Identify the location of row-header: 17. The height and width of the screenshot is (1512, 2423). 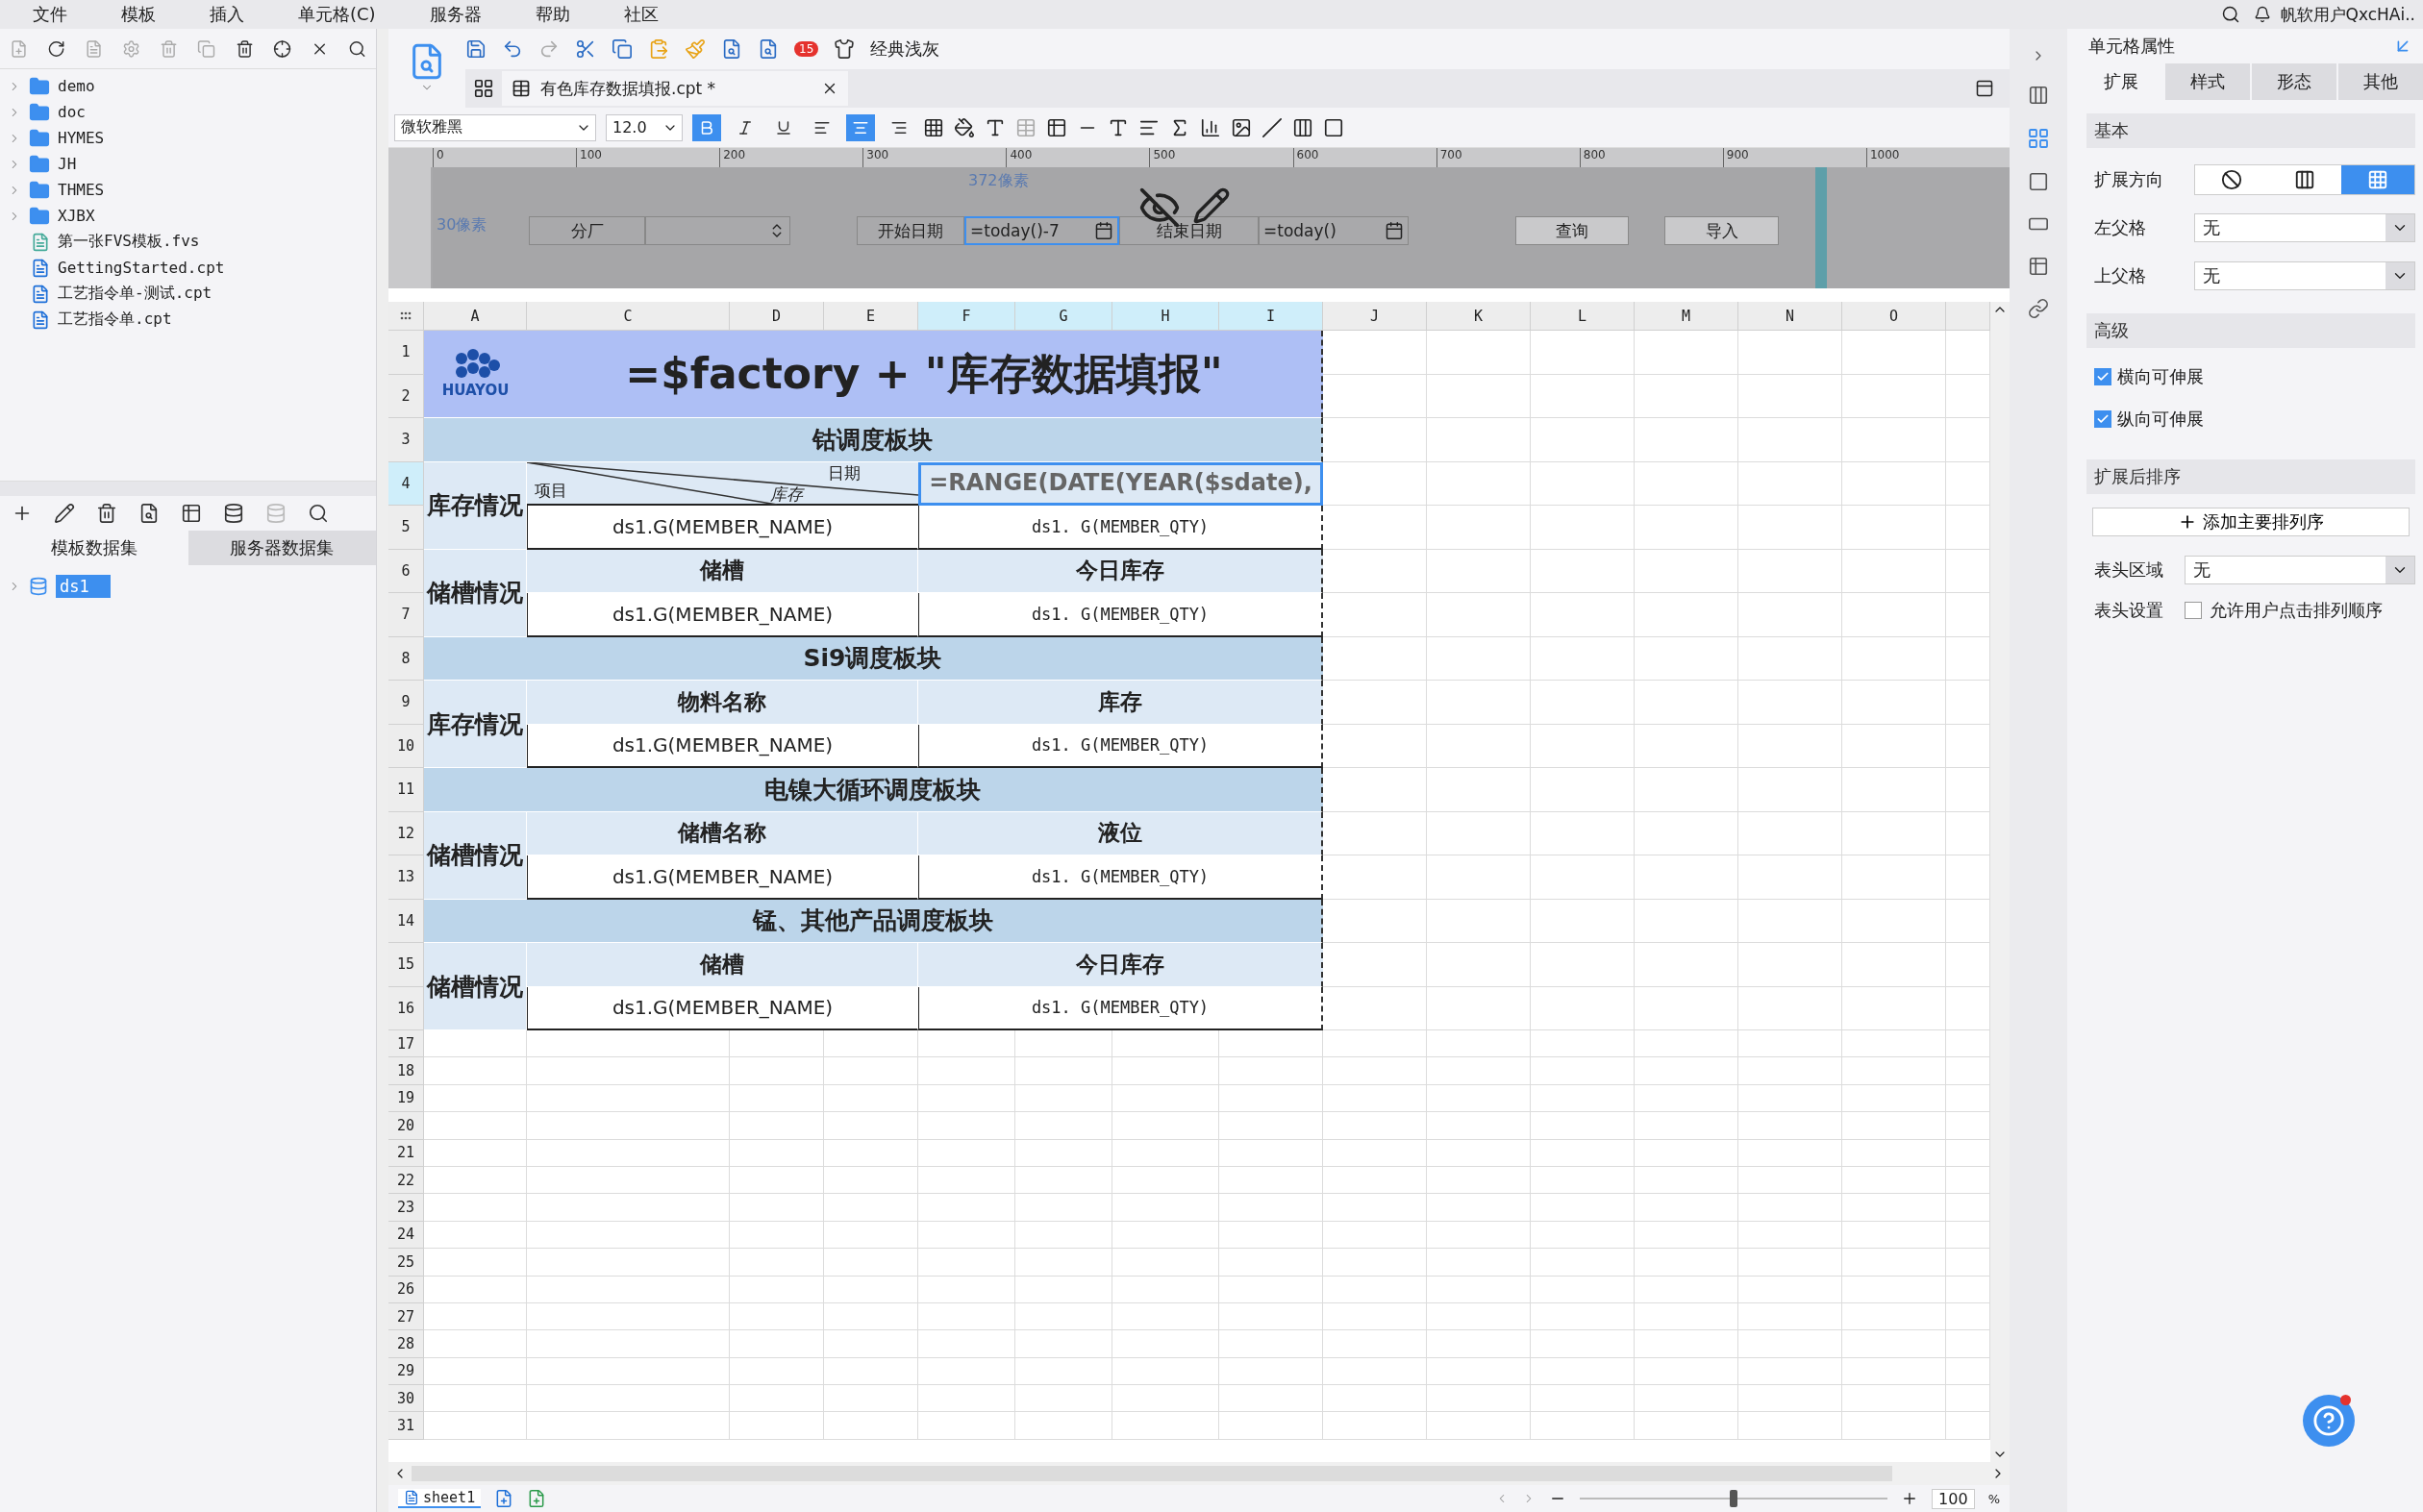
(406, 1044).